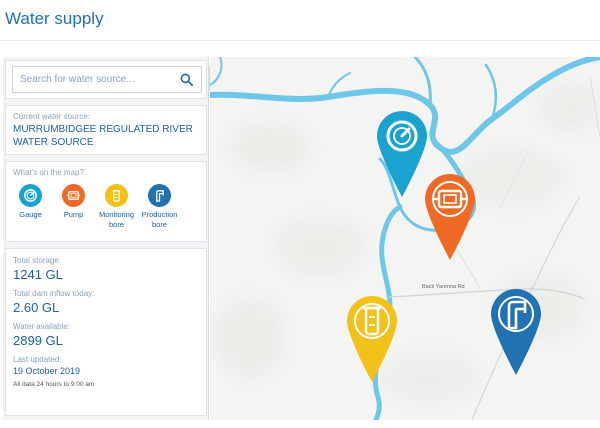 This screenshot has height=428, width=600. What do you see at coordinates (42, 326) in the screenshot?
I see `stat-label: Water available:` at bounding box center [42, 326].